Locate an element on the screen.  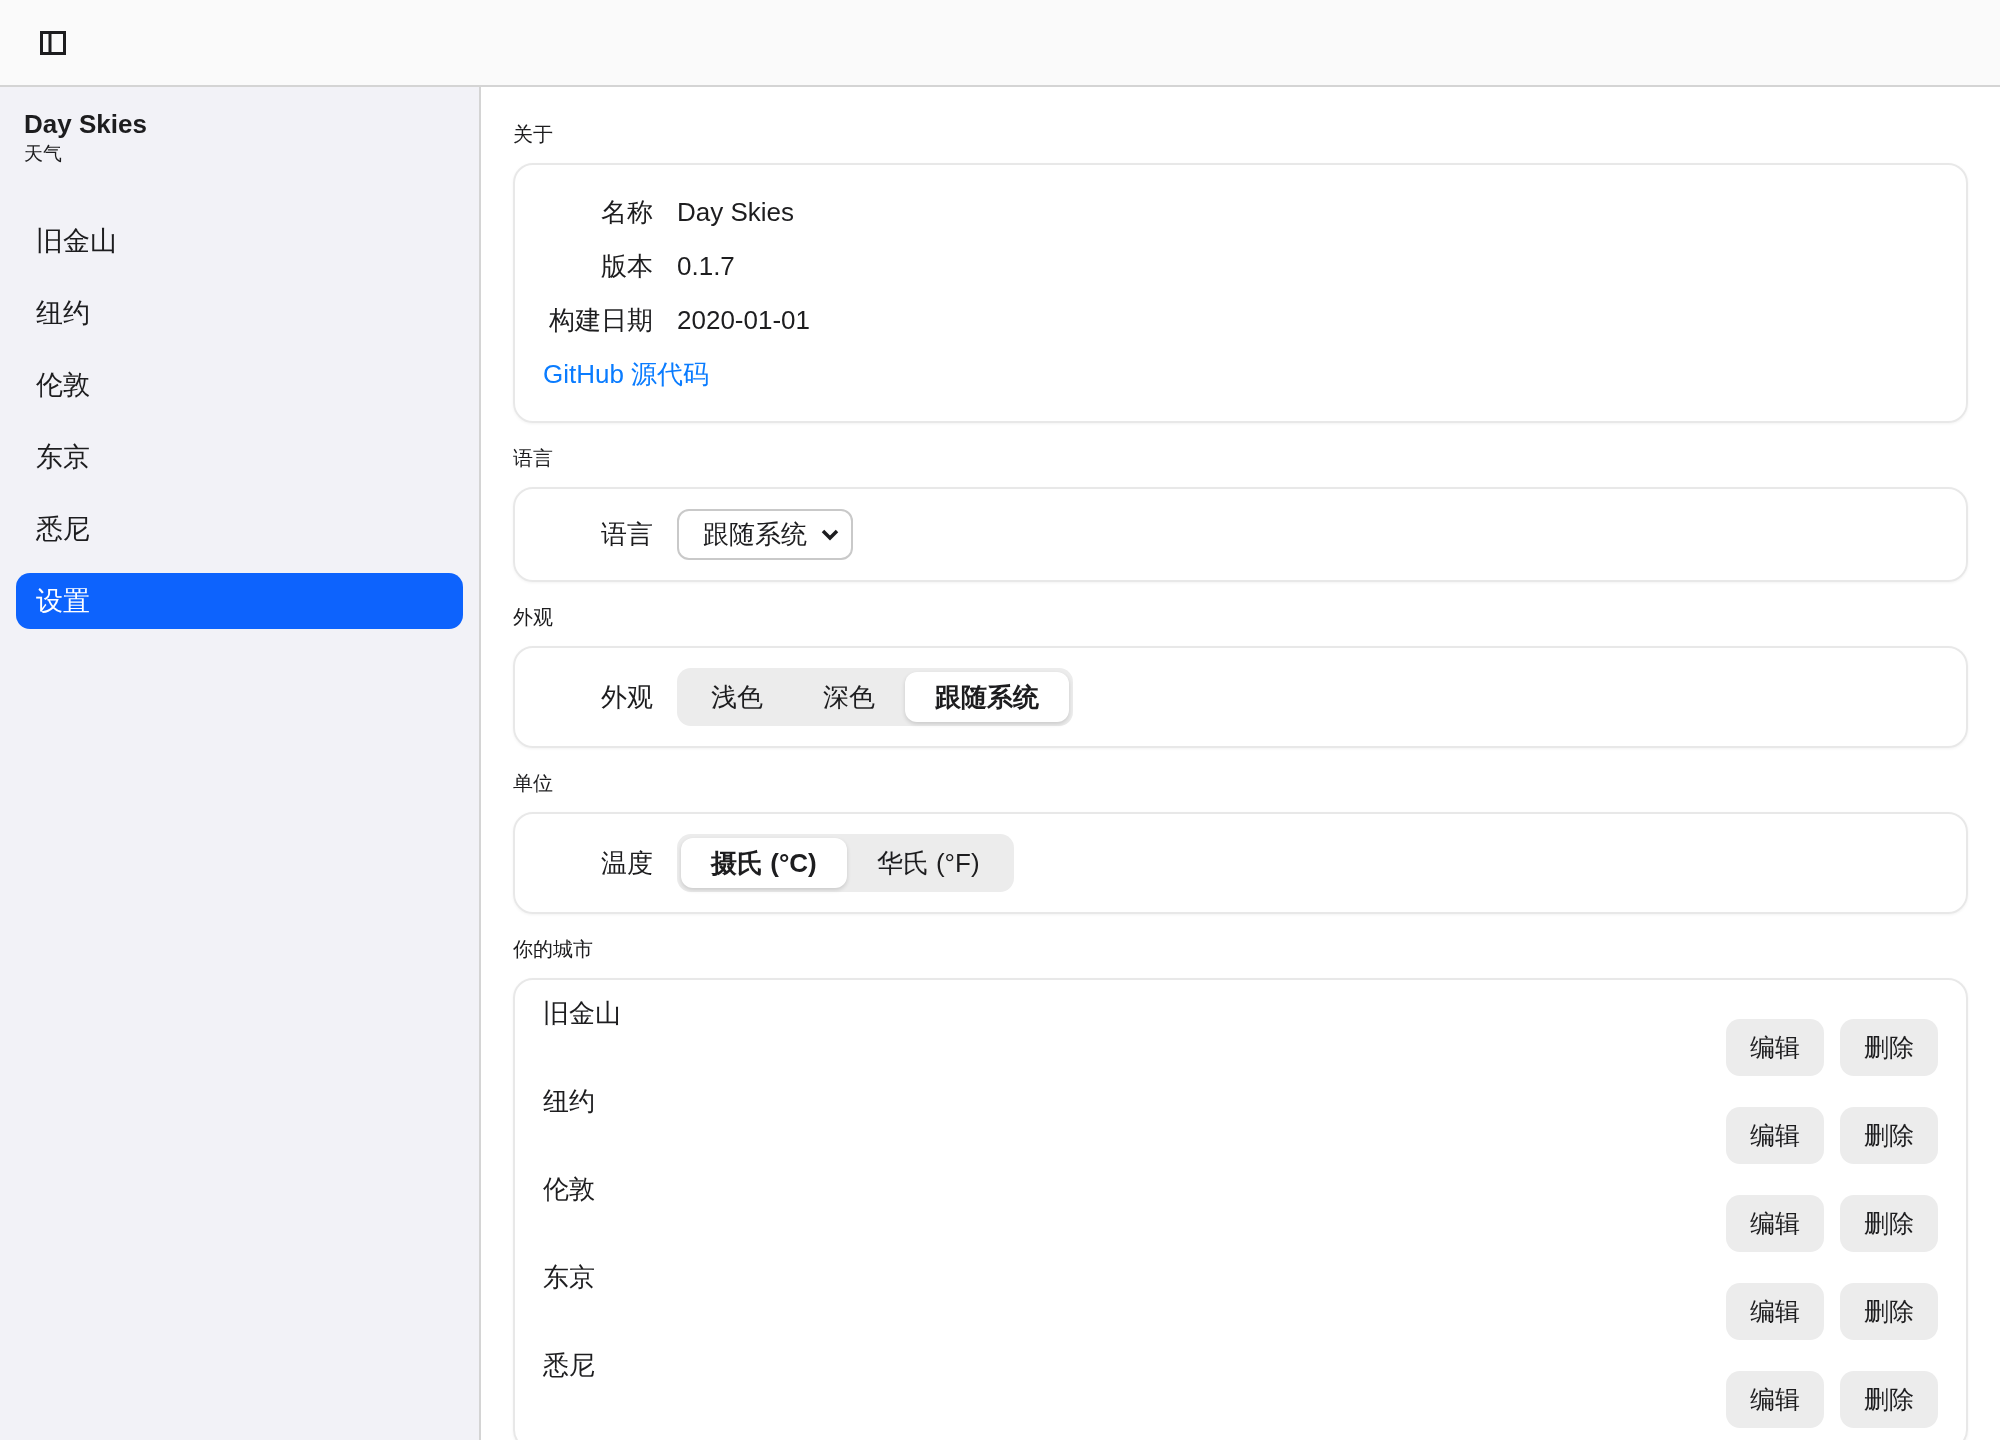
segment-option: 摄氏 (°C) is located at coordinates (764, 863).